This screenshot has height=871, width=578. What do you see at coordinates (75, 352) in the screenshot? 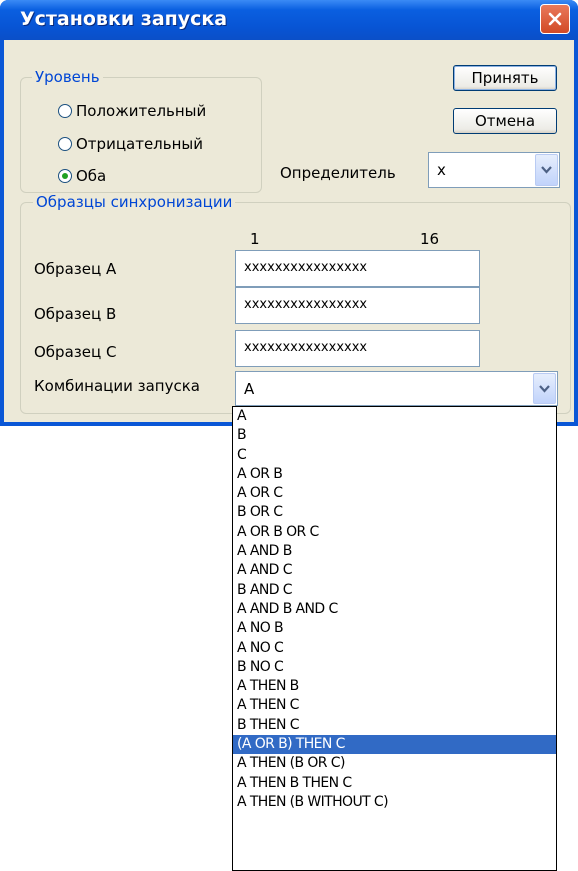
I see `pattern-c-label: Образец C` at bounding box center [75, 352].